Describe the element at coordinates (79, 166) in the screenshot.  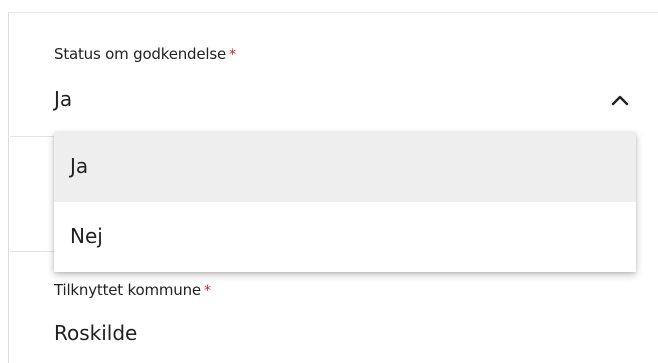
I see `option-label: Ja` at that location.